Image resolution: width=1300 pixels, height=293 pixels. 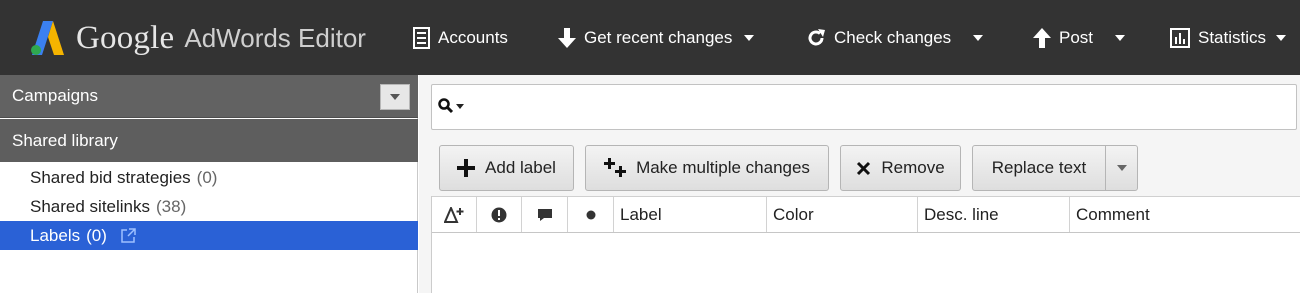 I want to click on download-arrow-icon, so click(x=567, y=38).